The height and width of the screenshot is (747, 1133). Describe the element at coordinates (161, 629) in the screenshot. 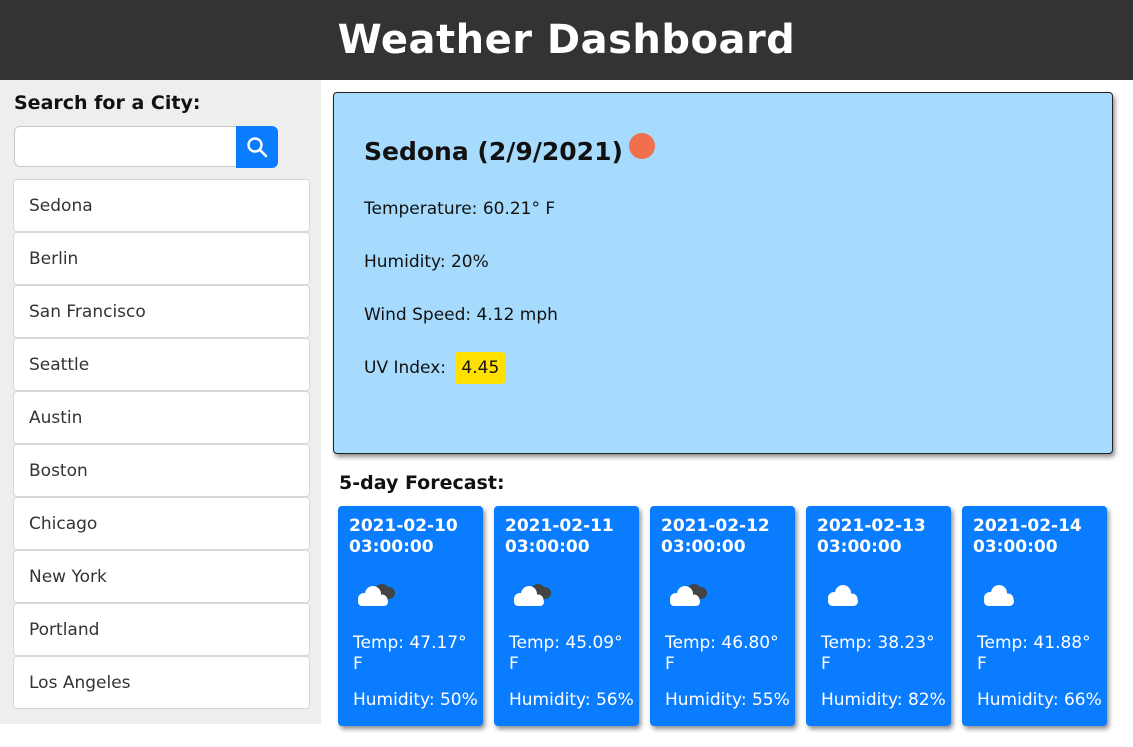

I see `city-item-portland: Portland` at that location.